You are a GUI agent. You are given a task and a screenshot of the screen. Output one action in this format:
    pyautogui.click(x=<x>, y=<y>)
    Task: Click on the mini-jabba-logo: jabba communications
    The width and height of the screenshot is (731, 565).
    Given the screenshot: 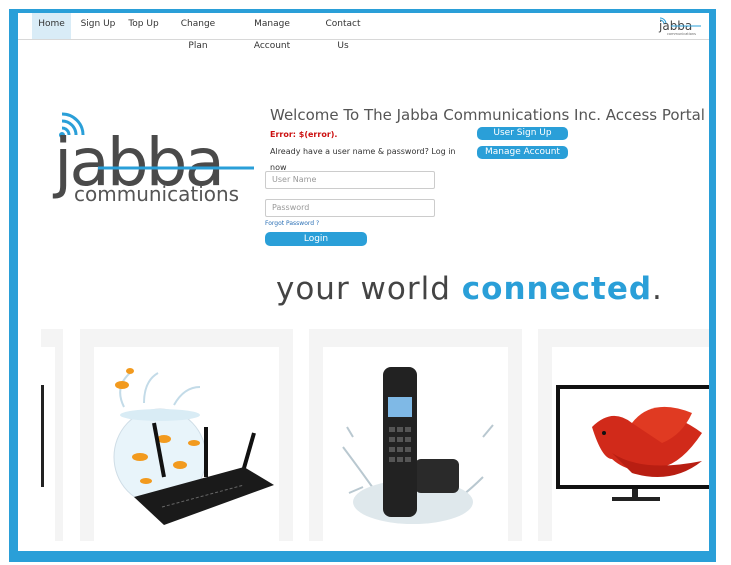 What is the action you would take?
    pyautogui.click(x=680, y=26)
    